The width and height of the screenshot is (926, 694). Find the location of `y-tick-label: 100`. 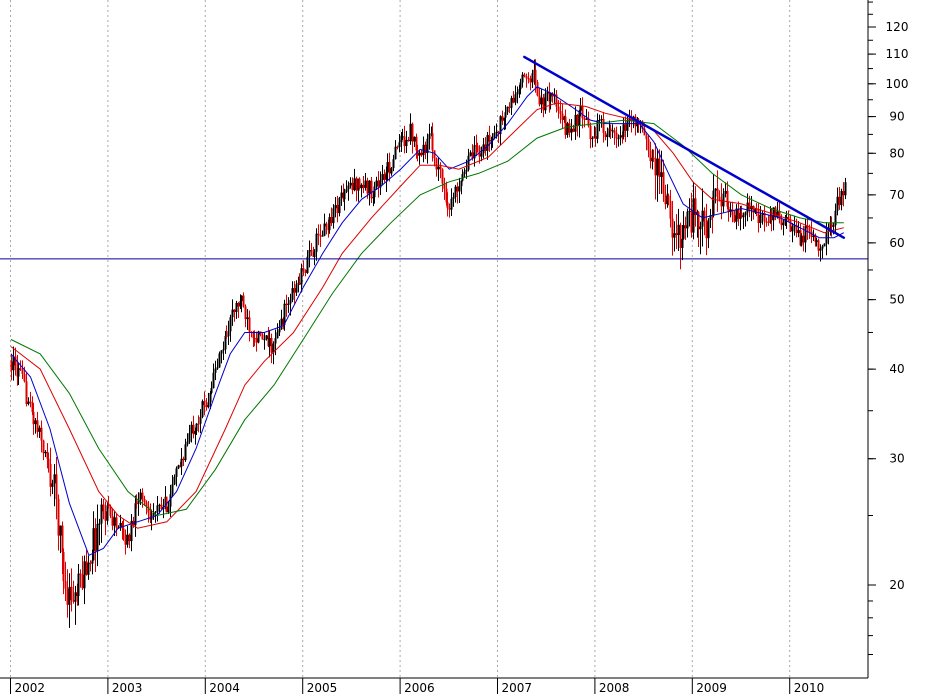

y-tick-label: 100 is located at coordinates (897, 84).